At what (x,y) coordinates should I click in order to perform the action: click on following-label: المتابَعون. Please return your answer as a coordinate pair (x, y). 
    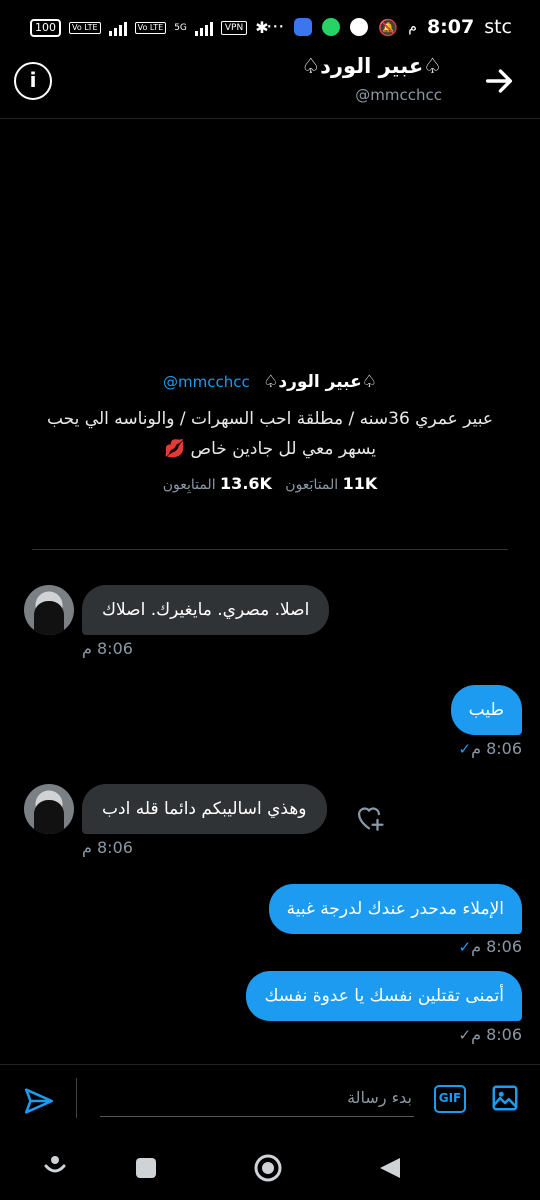
    Looking at the image, I should click on (312, 485).